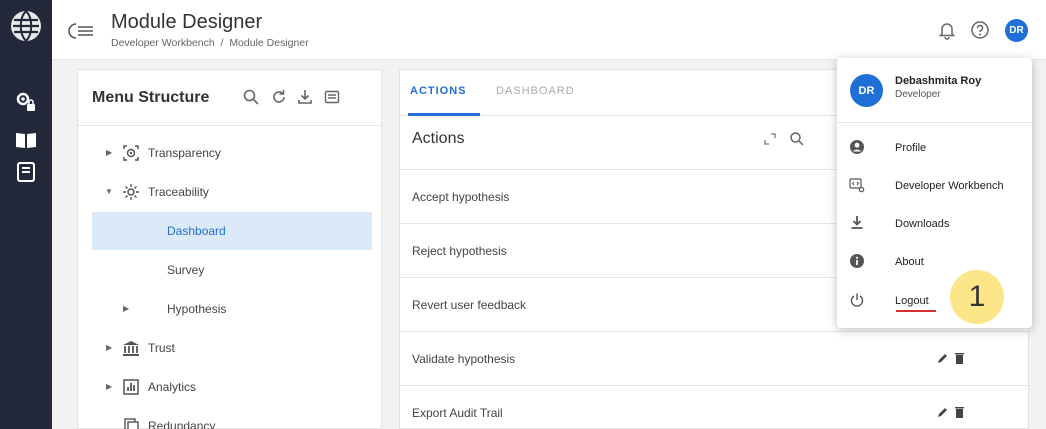  I want to click on left-rail, so click(26, 214).